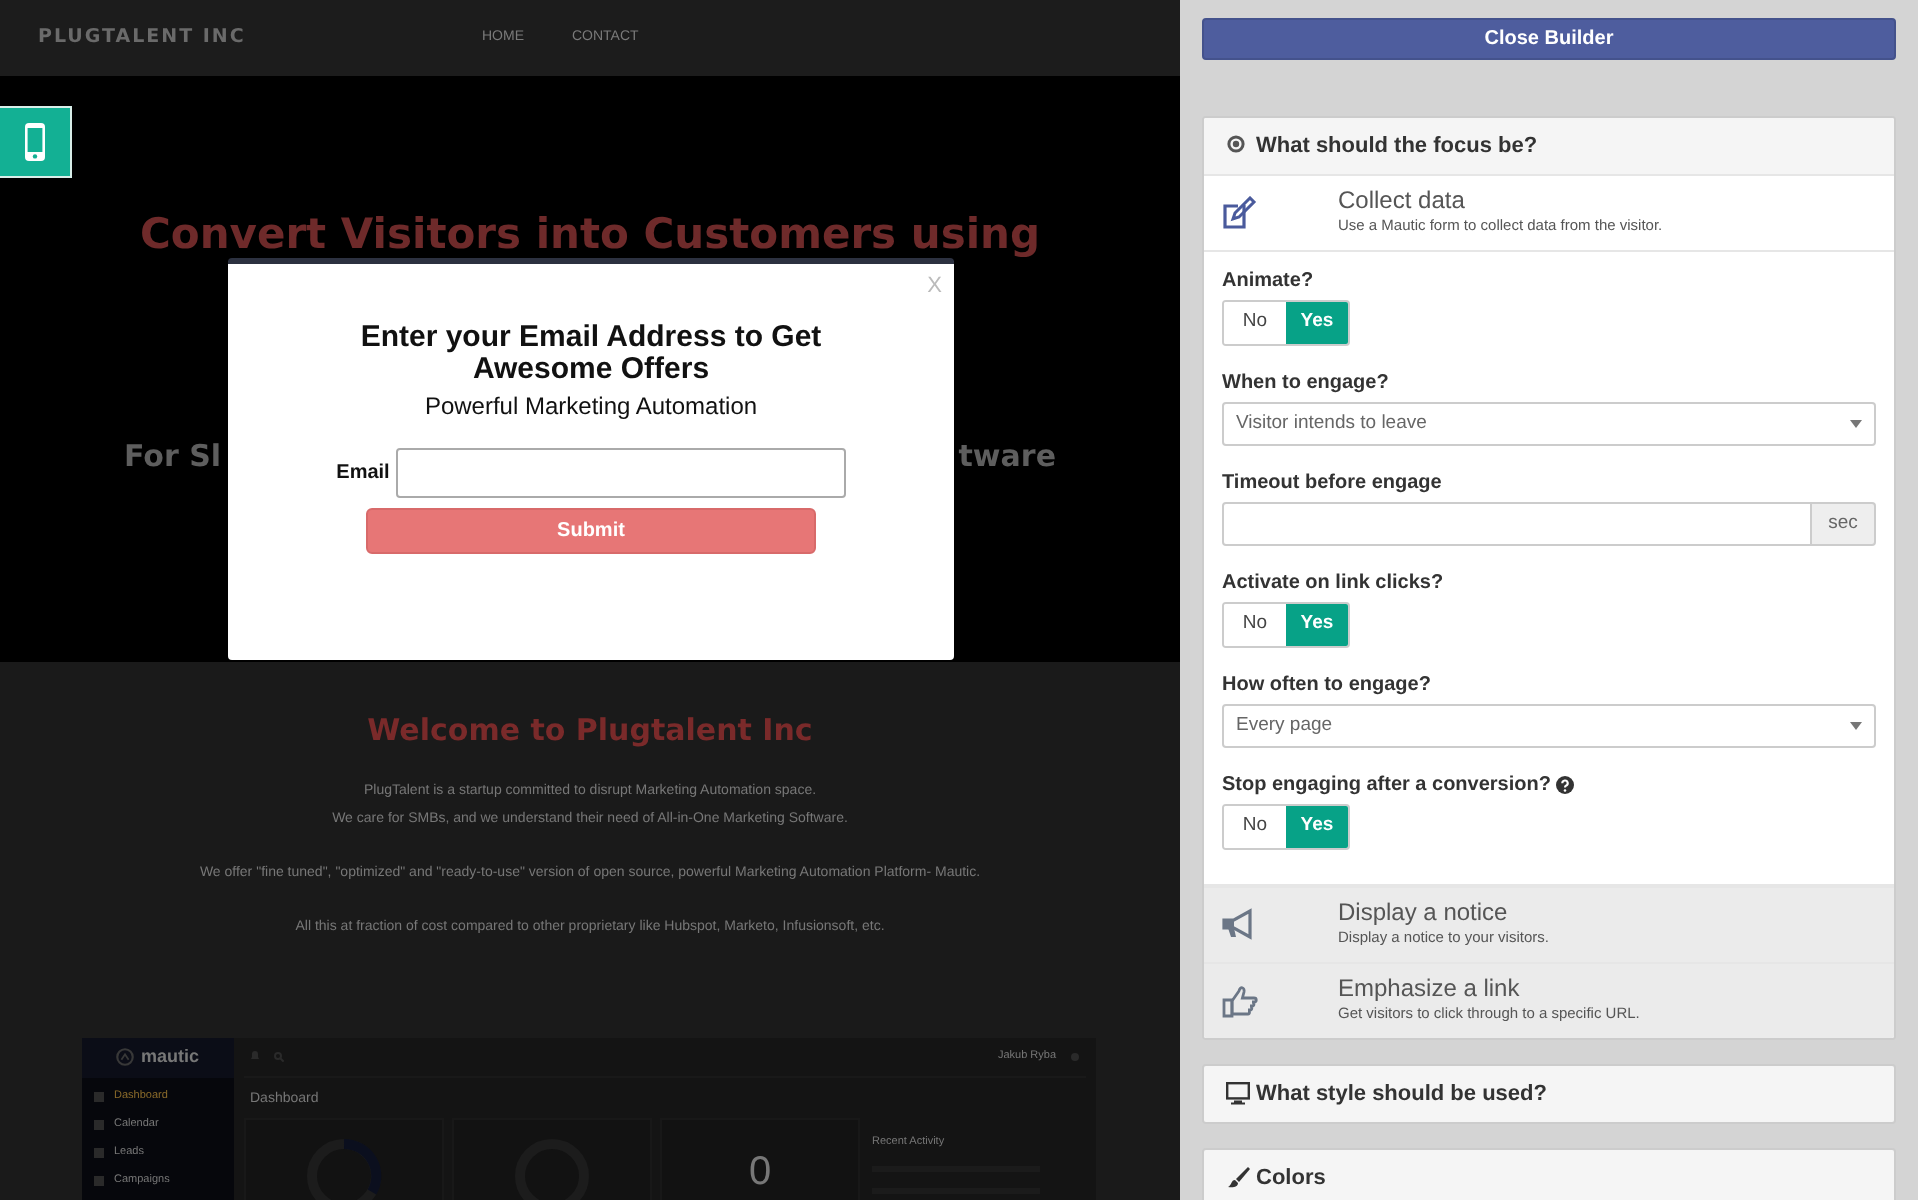  Describe the element at coordinates (1240, 1001) in the screenshot. I see `thumbs-up-icon` at that location.